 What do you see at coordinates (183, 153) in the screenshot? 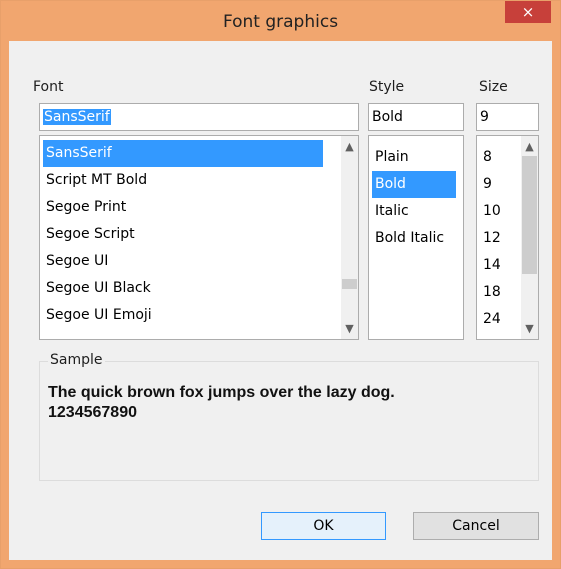
I see `list-item: SansSerif` at bounding box center [183, 153].